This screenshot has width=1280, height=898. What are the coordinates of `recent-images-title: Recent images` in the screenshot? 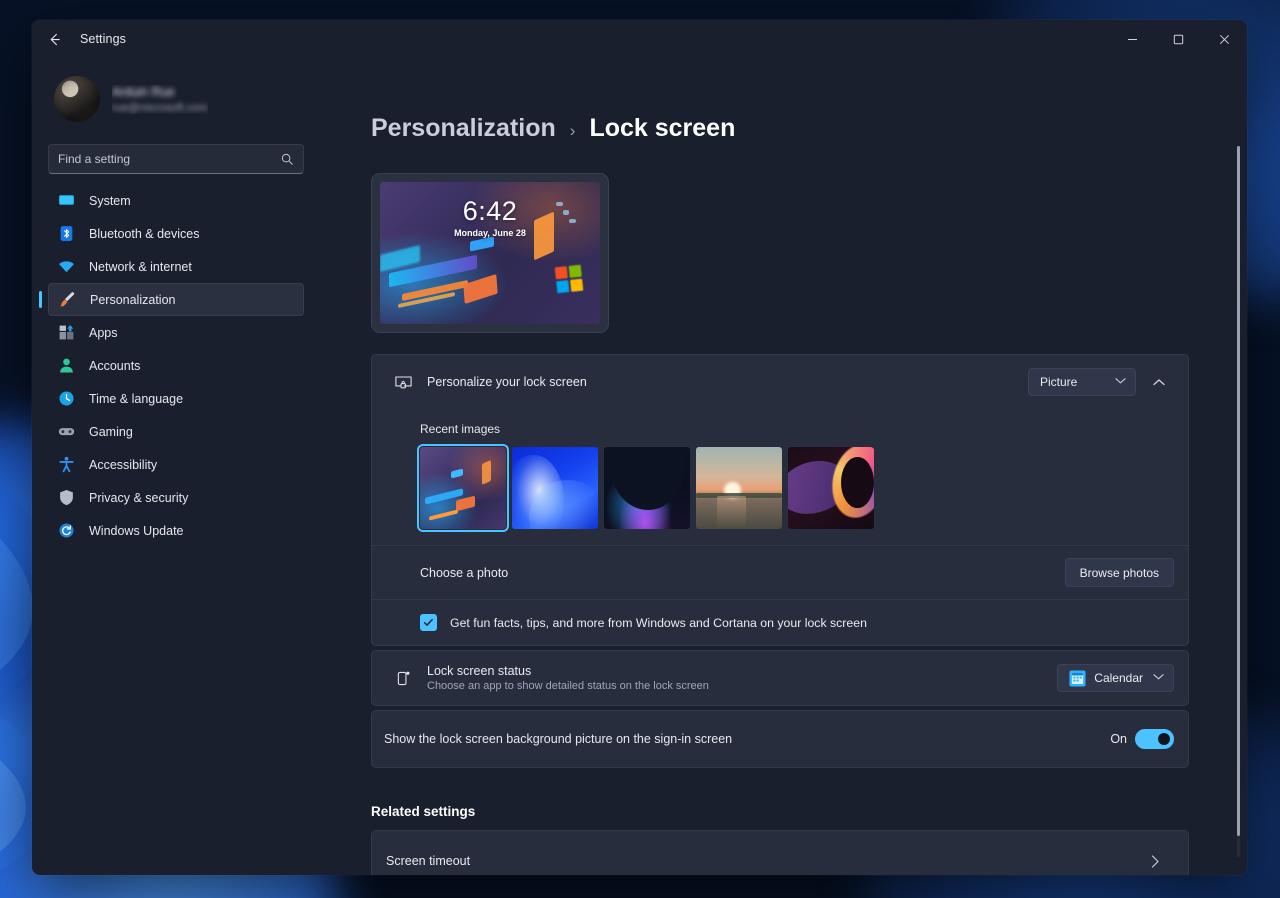 It's located at (460, 429).